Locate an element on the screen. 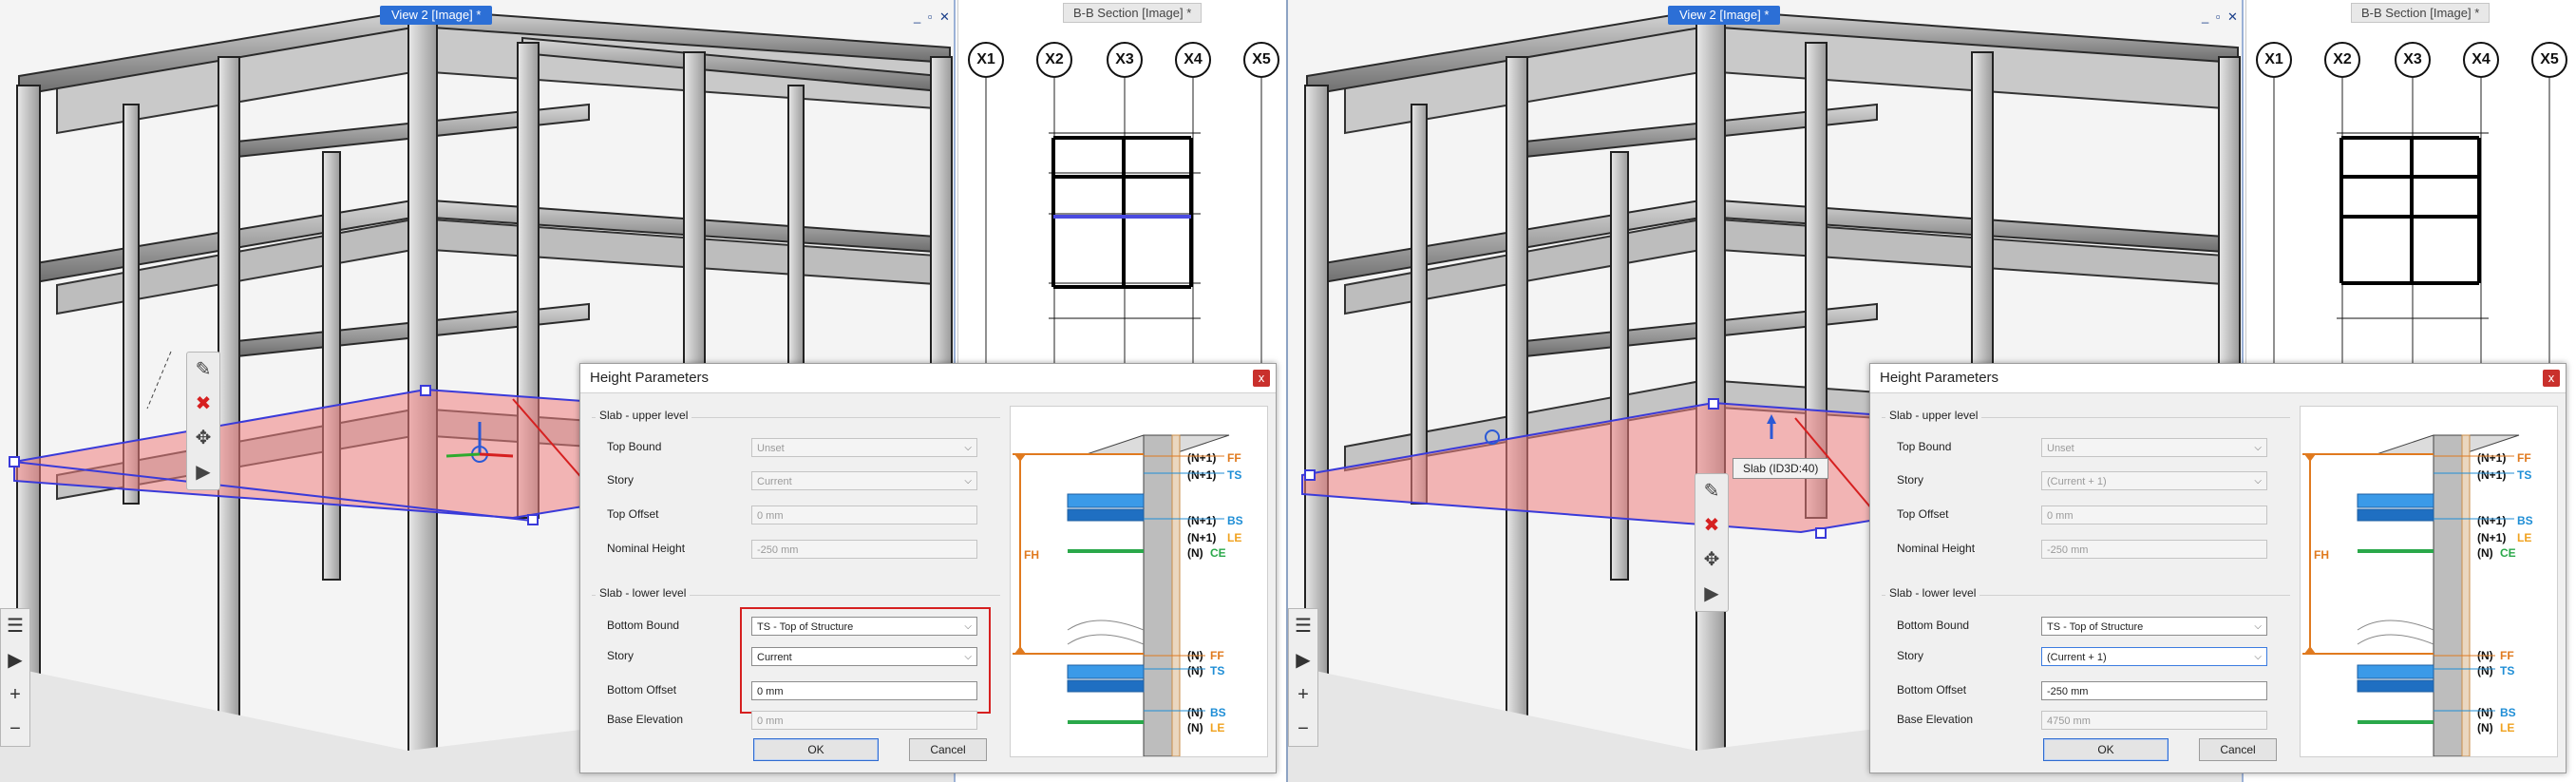  bottom-bound-select: TS - Top of Structure ⌵ is located at coordinates (2154, 626).